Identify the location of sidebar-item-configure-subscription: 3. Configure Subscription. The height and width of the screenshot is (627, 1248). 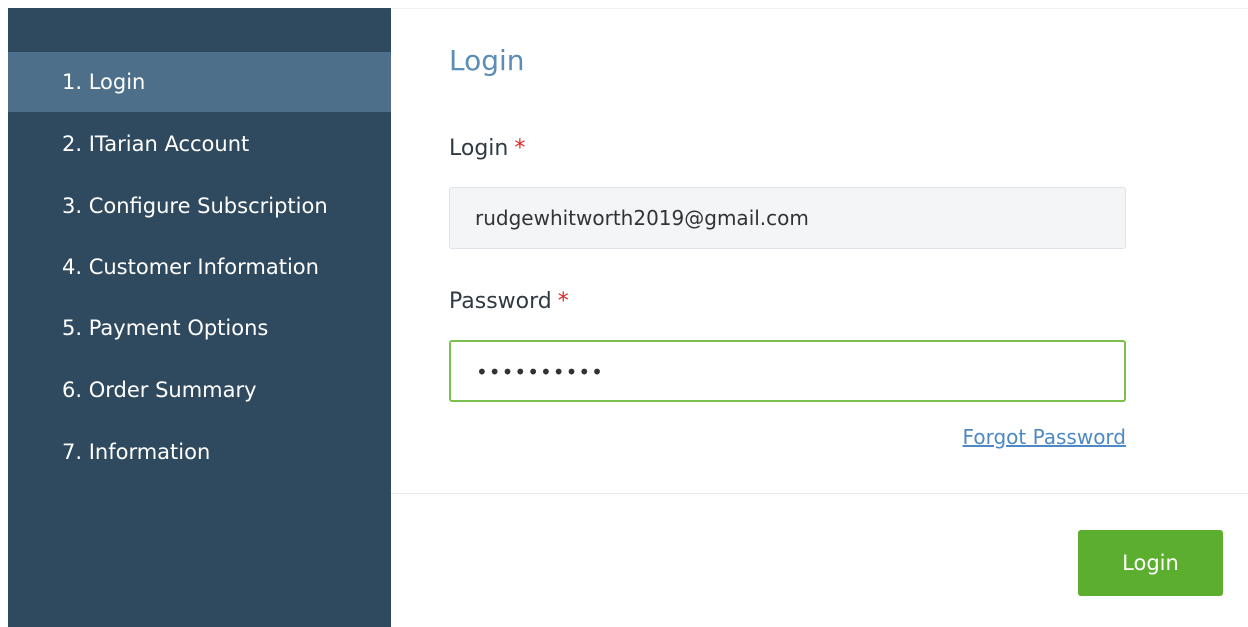
(199, 206).